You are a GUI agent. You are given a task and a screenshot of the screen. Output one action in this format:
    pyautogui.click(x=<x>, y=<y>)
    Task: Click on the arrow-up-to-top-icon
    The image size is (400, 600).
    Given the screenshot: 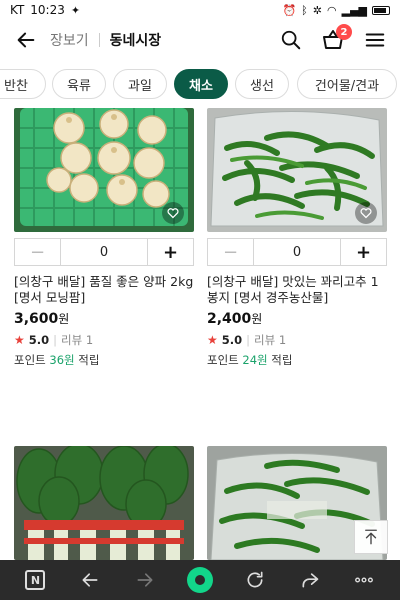 What is the action you would take?
    pyautogui.click(x=371, y=537)
    